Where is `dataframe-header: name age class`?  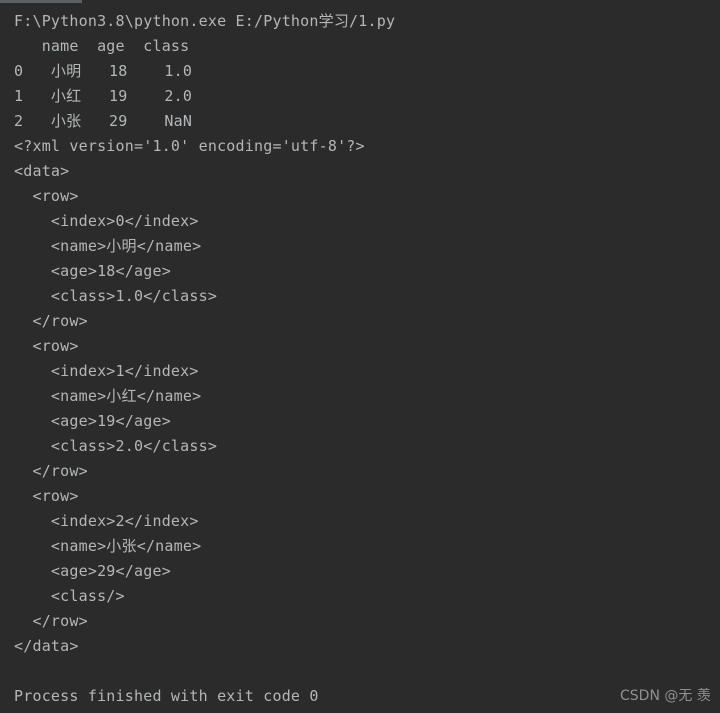 dataframe-header: name age class is located at coordinates (102, 46).